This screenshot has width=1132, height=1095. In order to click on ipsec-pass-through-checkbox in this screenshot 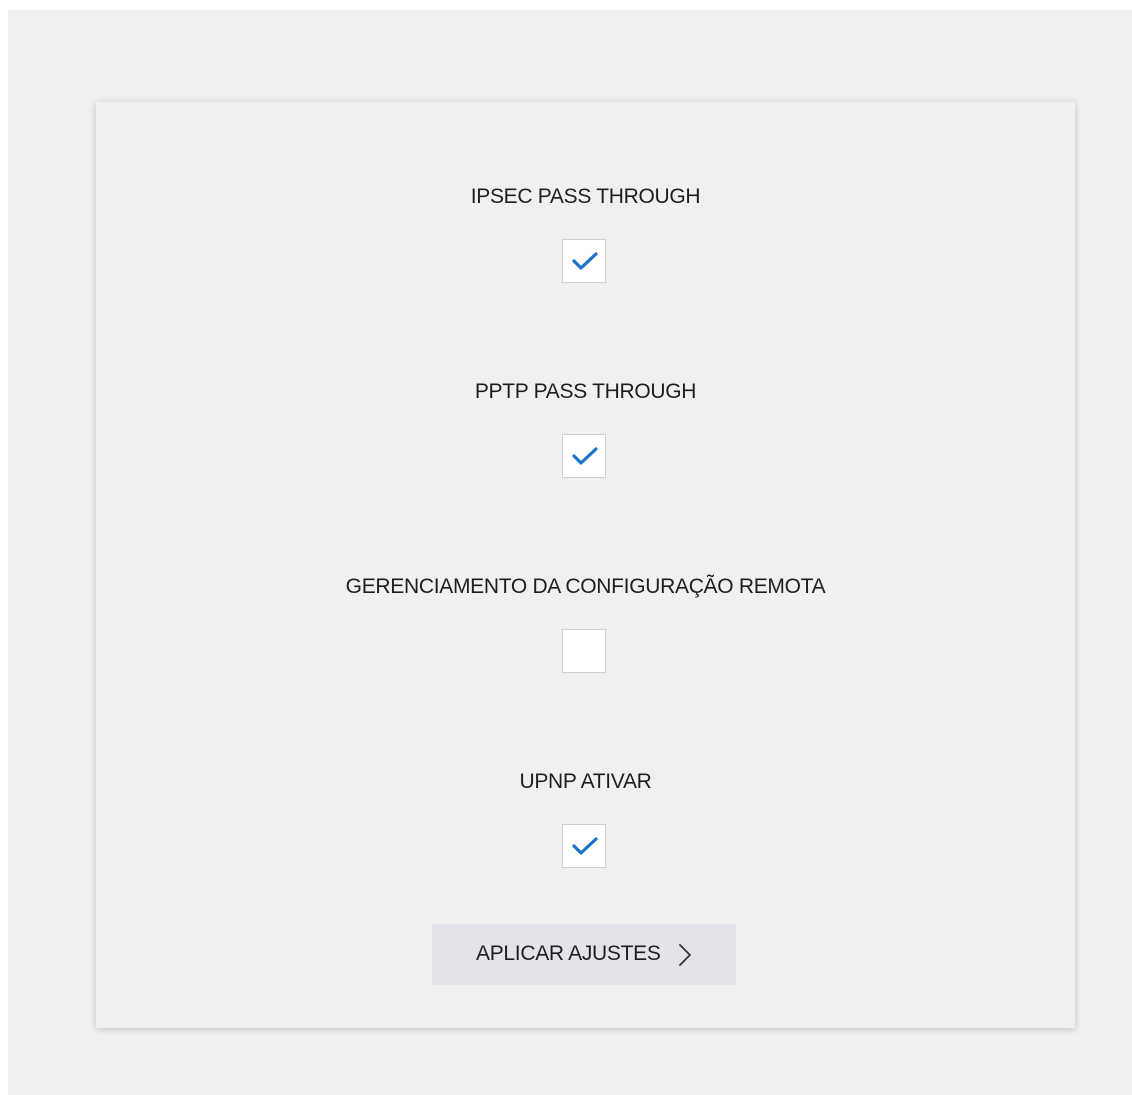, I will do `click(584, 261)`.